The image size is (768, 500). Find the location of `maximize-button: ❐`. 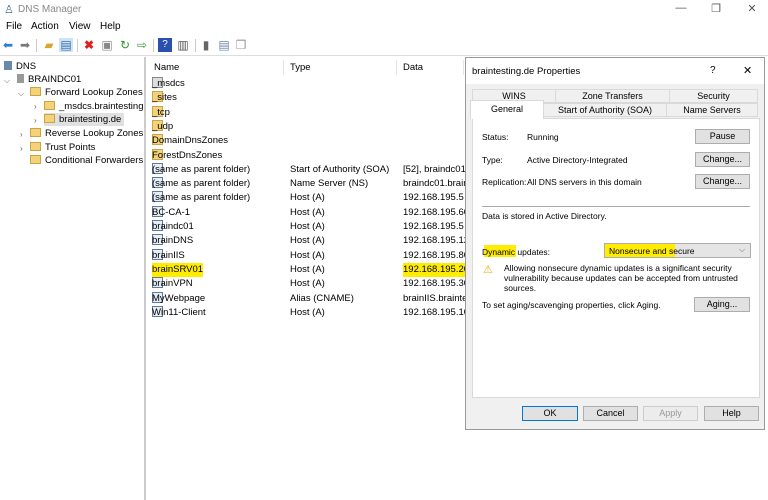

maximize-button: ❐ is located at coordinates (716, 9).